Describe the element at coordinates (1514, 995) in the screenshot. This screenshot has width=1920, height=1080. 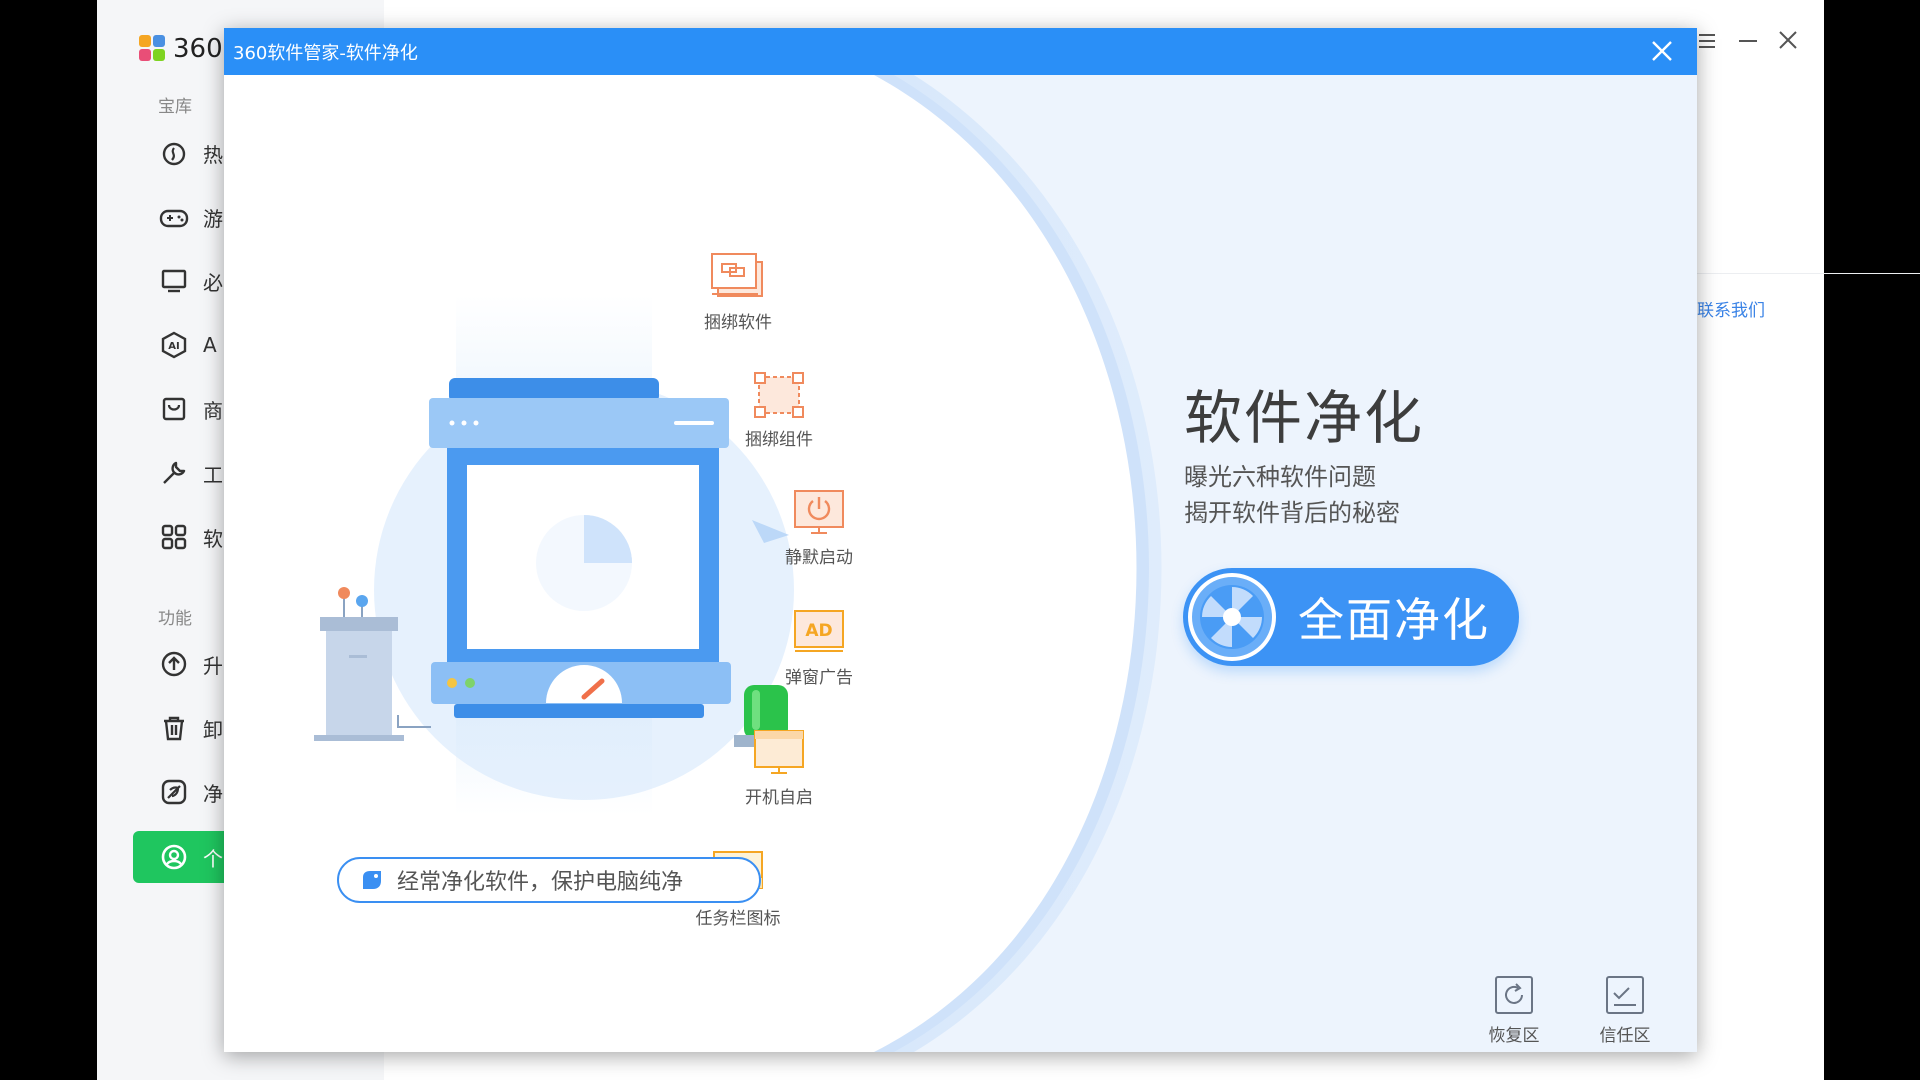
I see `restore-icon` at that location.